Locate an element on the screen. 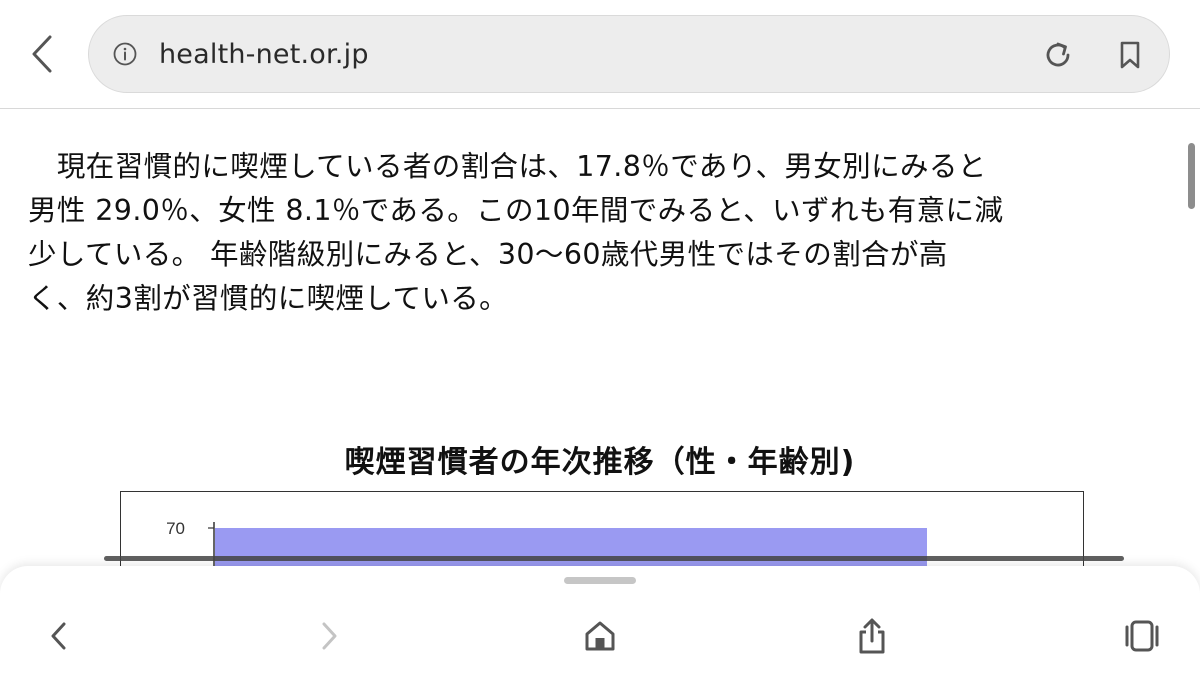 This screenshot has height=675, width=1200. chevron-right-icon is located at coordinates (329, 636).